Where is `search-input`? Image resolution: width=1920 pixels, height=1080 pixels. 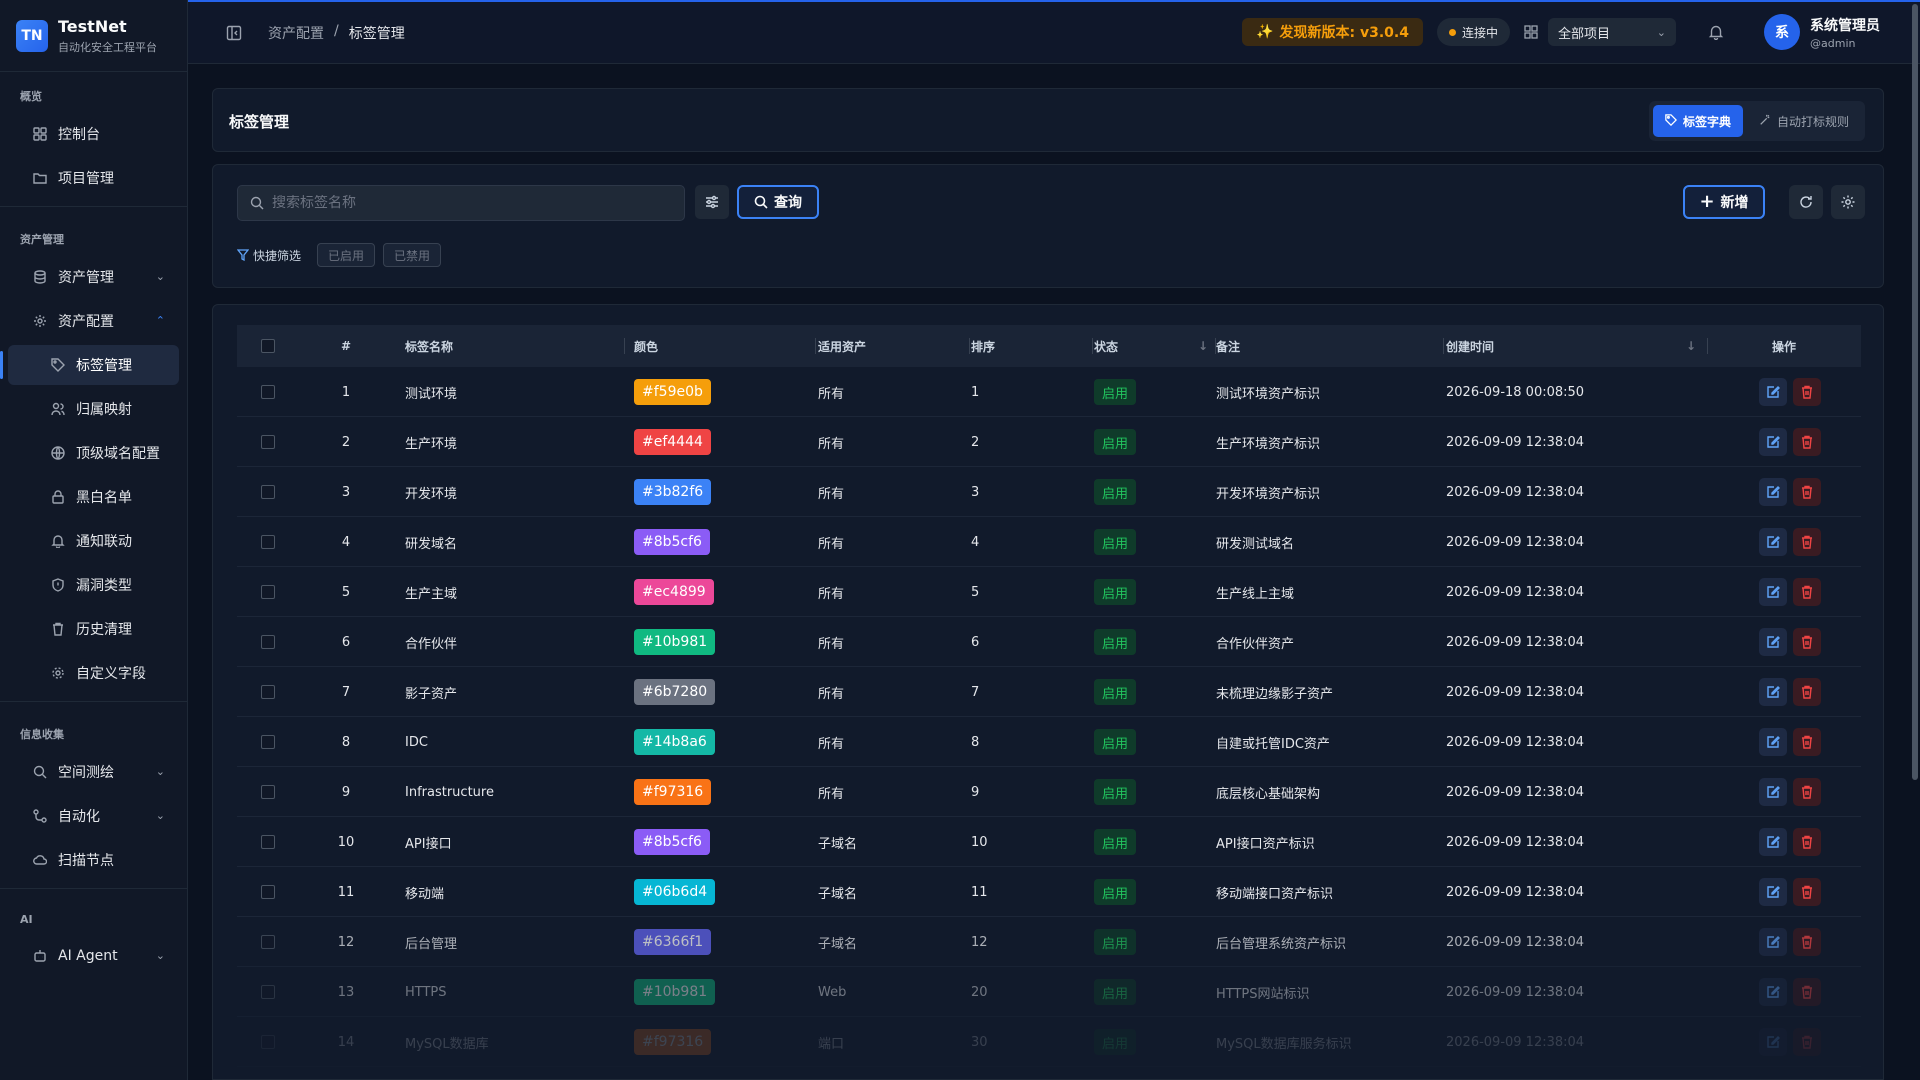 search-input is located at coordinates (472, 203).